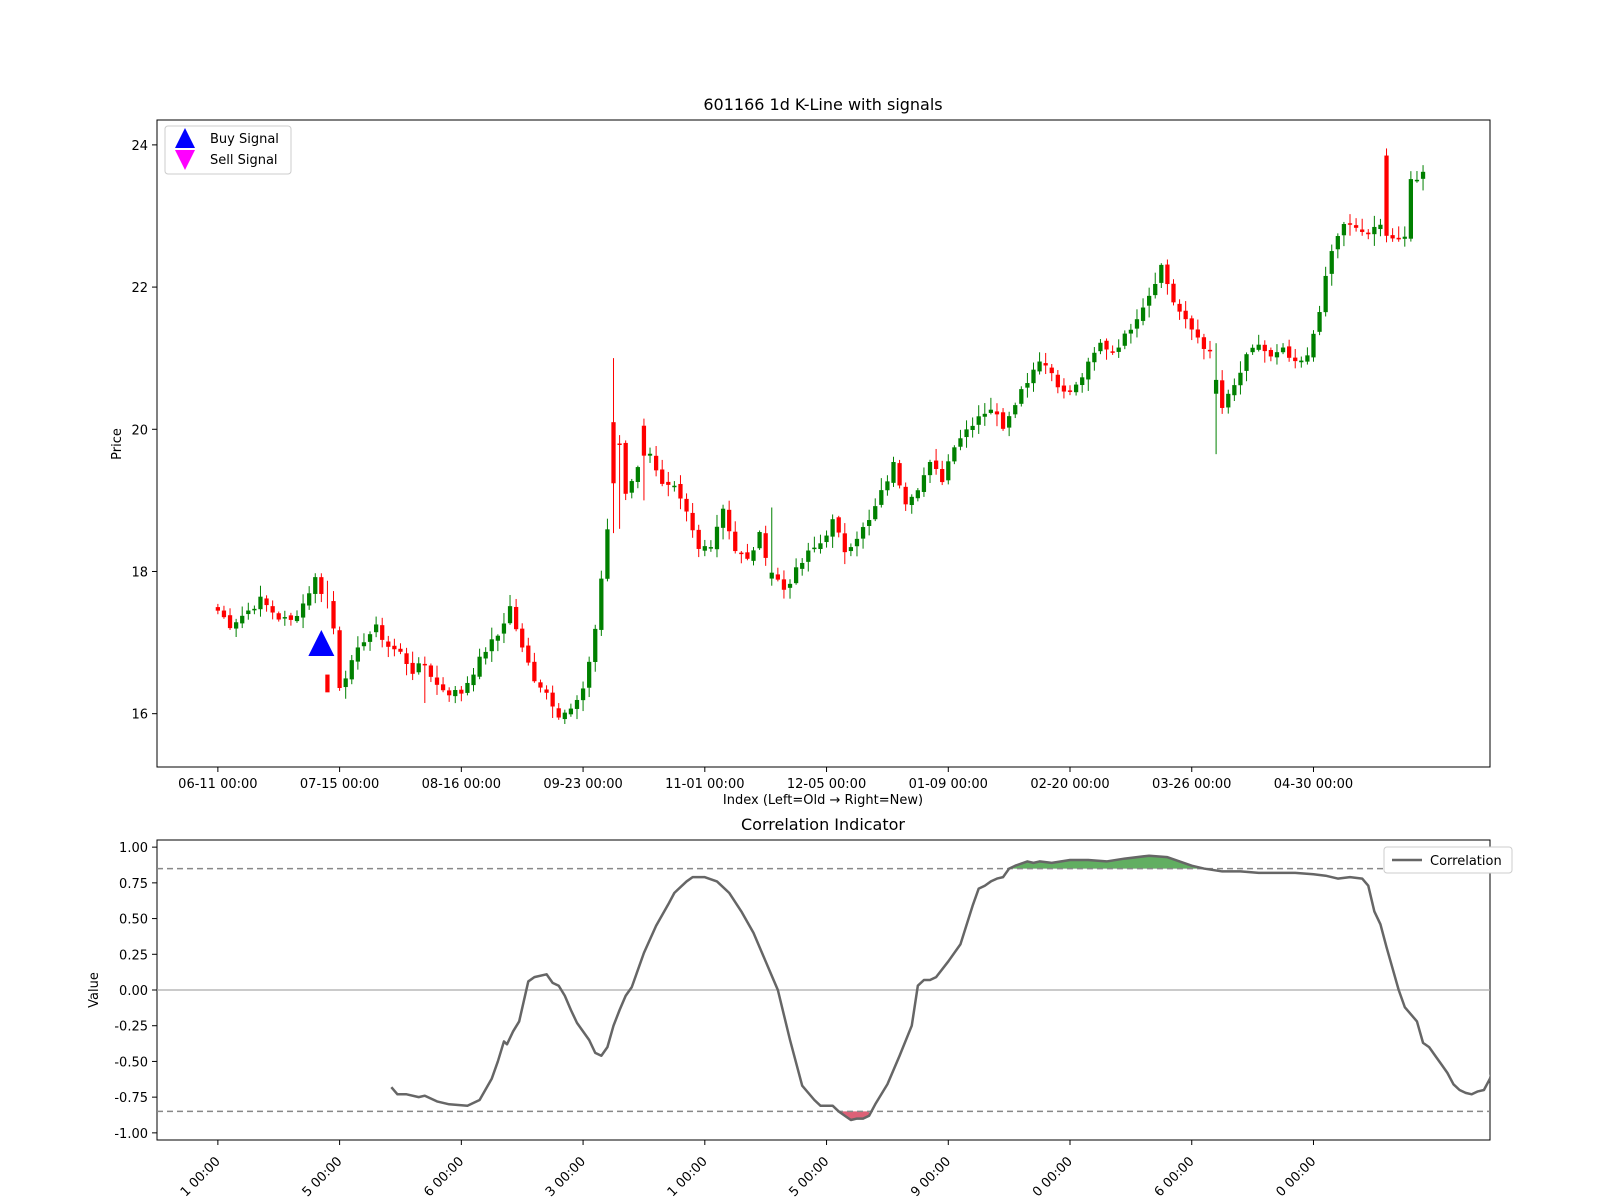  I want to click on kline-x-label: Index (Left=Old → Right=New), so click(823, 800).